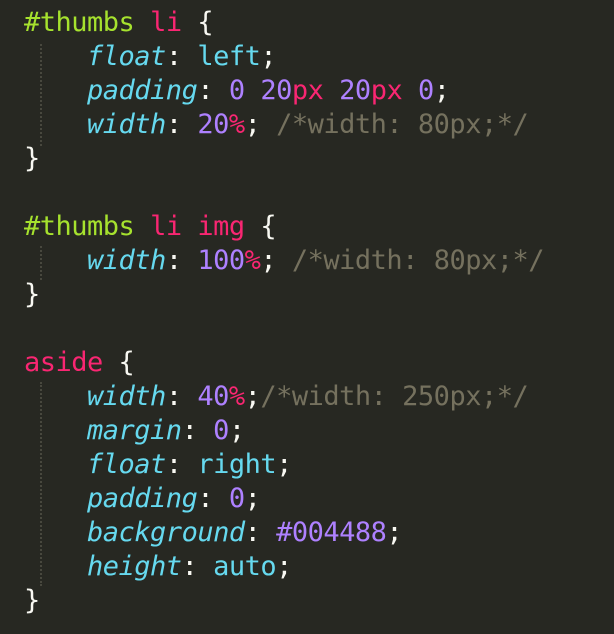  I want to click on code-line: margin: 0;, so click(166, 430).